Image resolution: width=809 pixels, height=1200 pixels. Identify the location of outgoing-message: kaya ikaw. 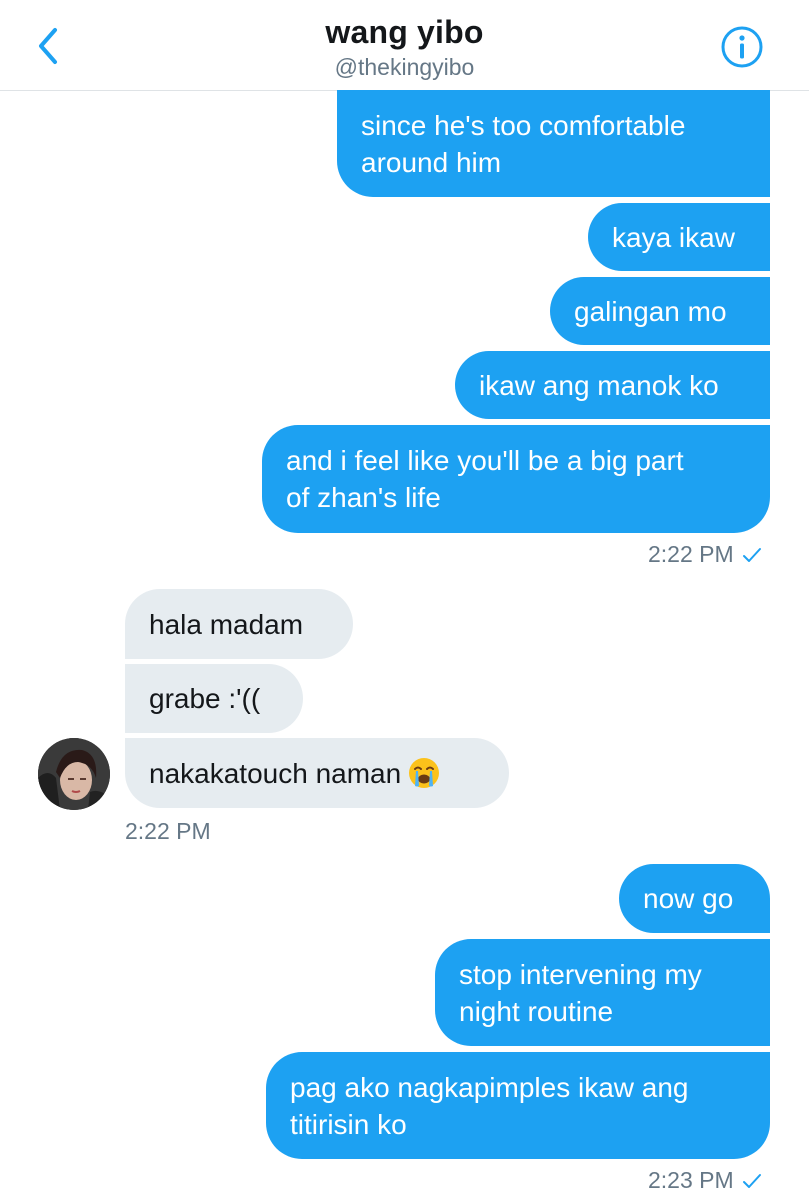
(679, 237).